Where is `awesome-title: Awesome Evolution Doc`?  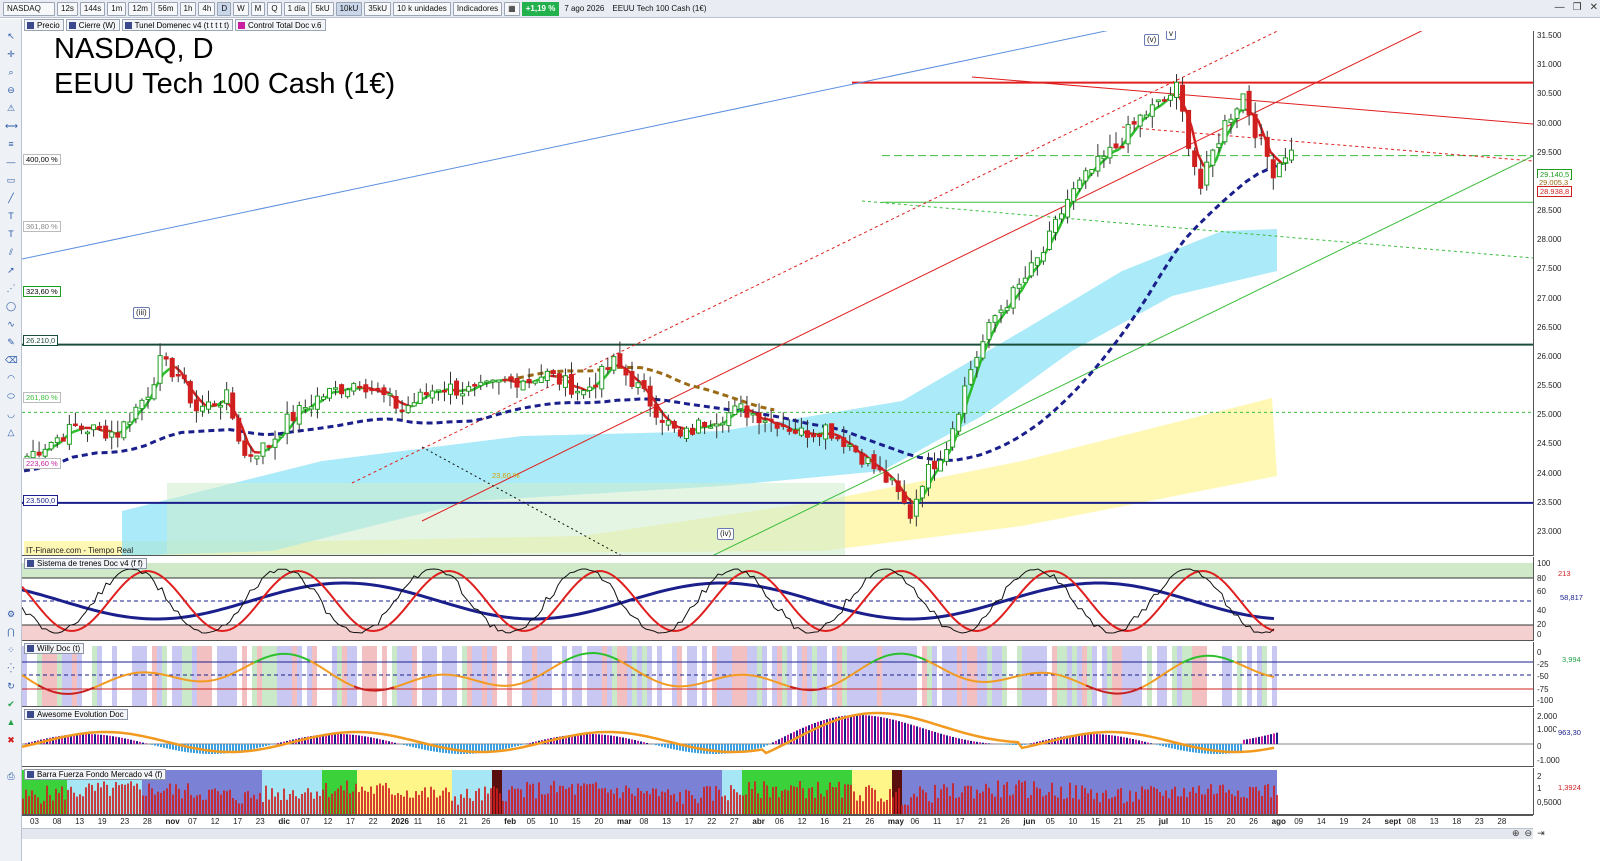
awesome-title: Awesome Evolution Doc is located at coordinates (76, 714).